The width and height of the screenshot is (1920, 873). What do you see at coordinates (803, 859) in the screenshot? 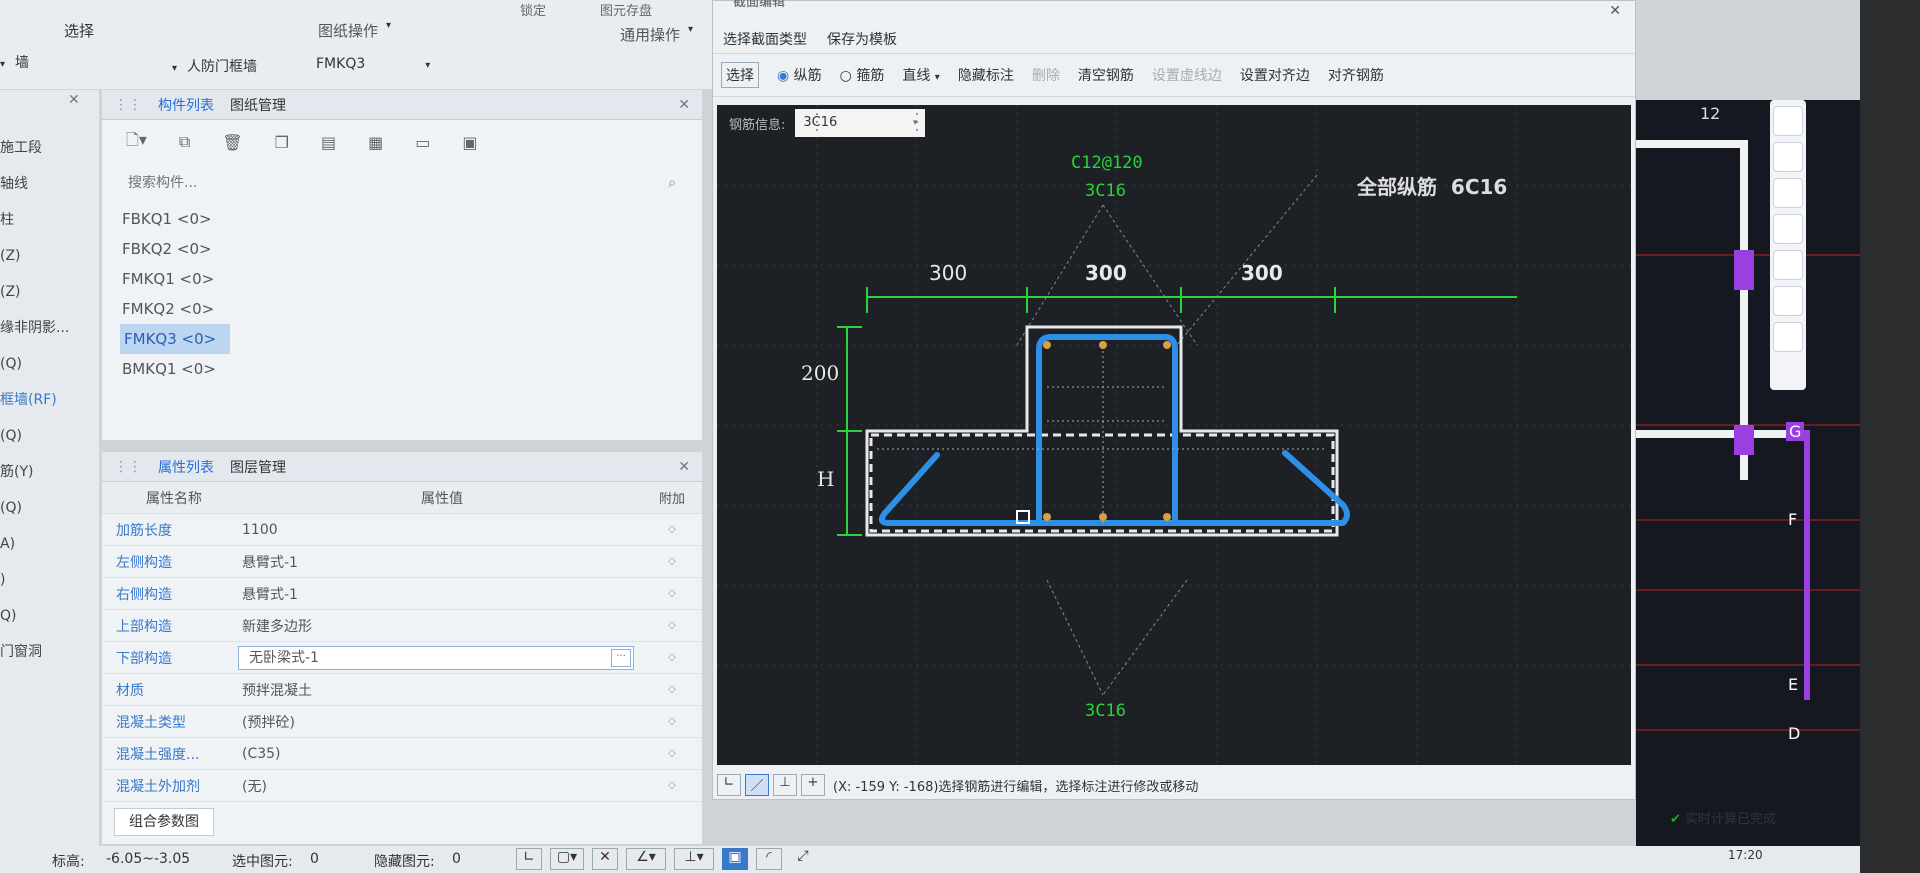
I see `expand-icon: ⤢` at bounding box center [803, 859].